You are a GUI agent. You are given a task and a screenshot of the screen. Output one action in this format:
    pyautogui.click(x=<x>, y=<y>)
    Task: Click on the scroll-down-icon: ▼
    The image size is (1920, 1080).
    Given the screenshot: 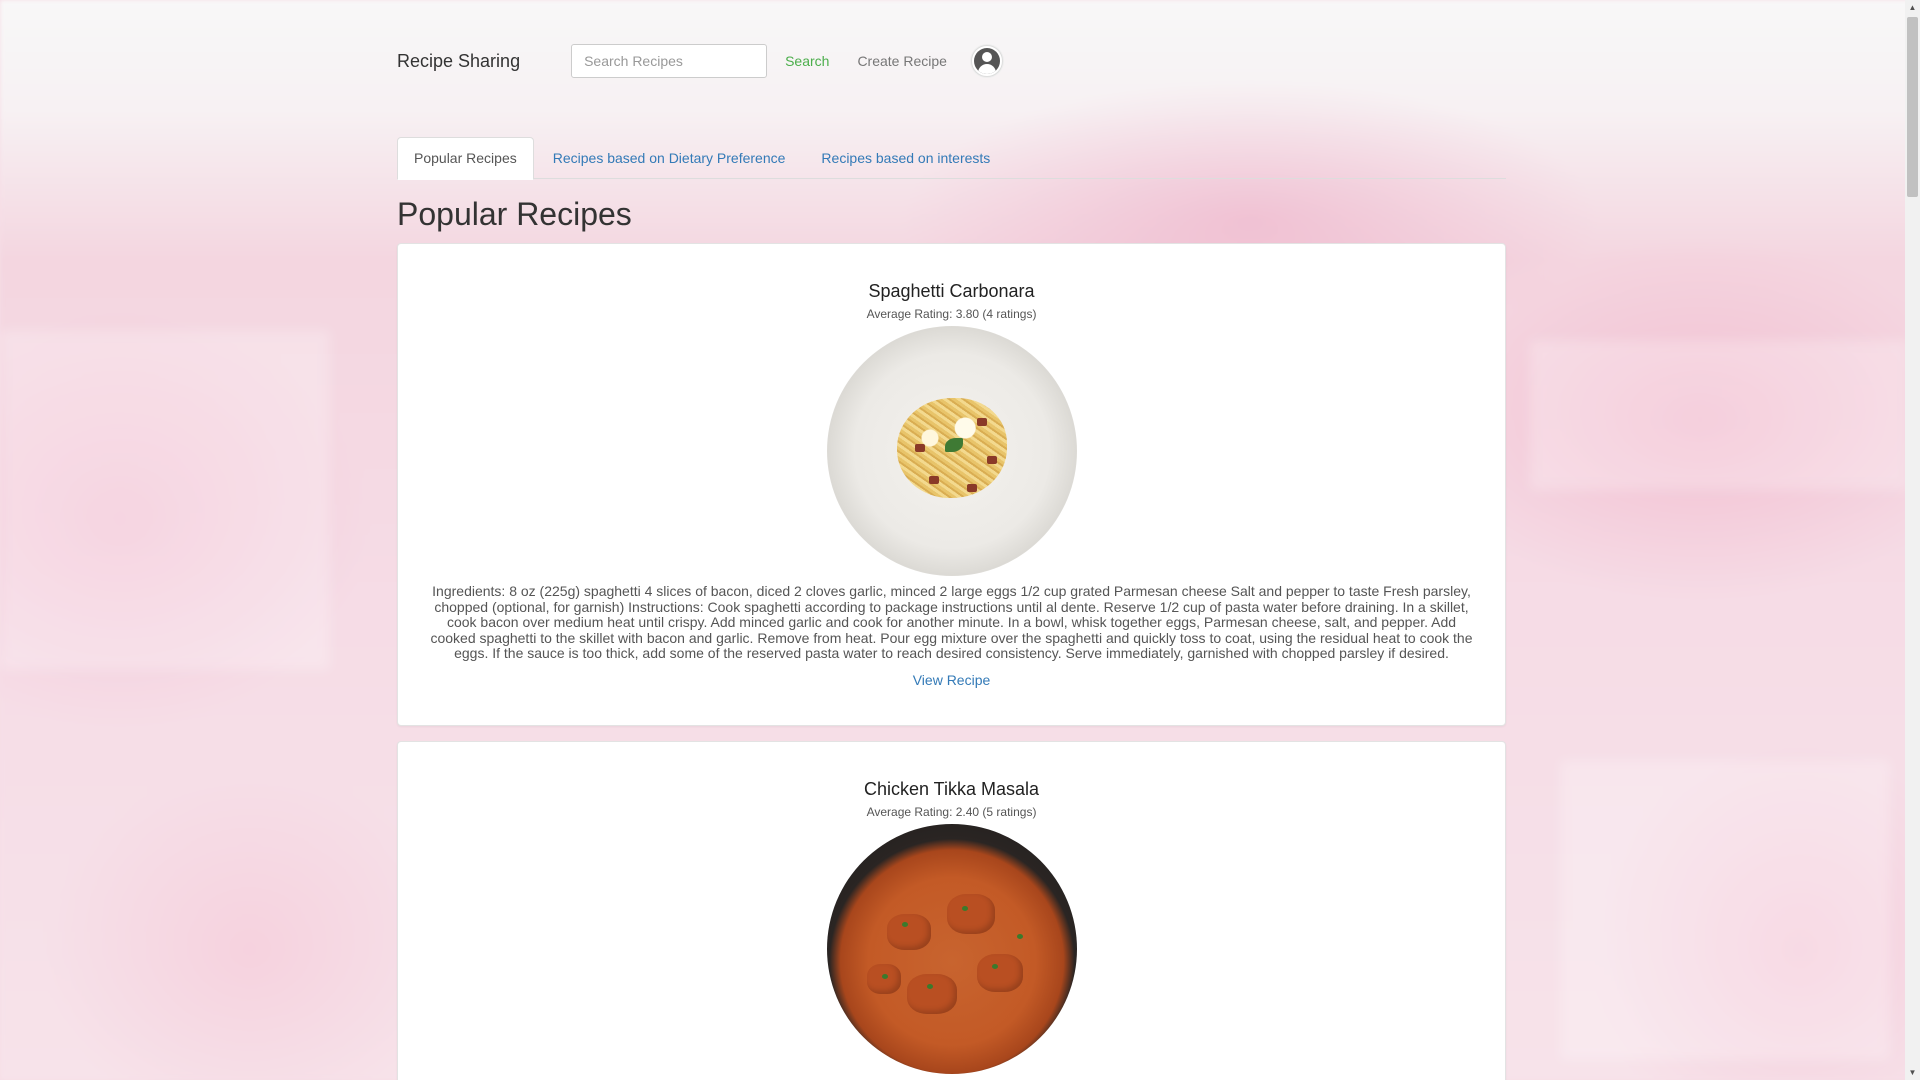 What is the action you would take?
    pyautogui.click(x=1912, y=1072)
    